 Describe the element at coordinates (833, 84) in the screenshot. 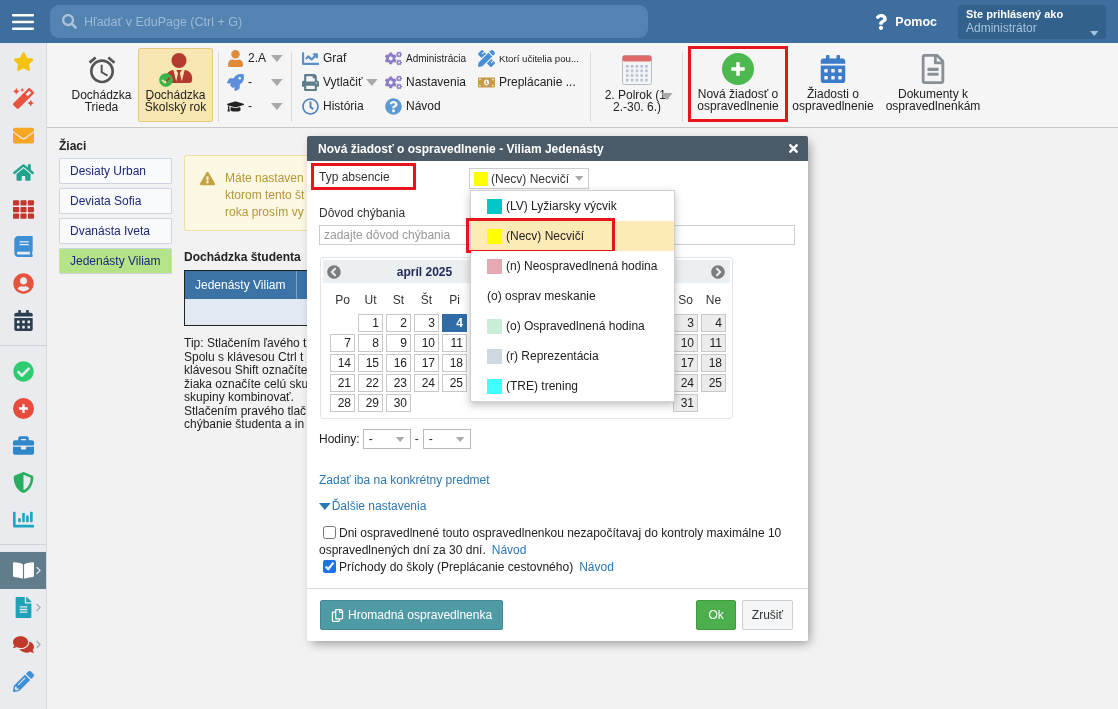

I see `toolbar-button: Žiadosti o ospravedlnenie` at that location.